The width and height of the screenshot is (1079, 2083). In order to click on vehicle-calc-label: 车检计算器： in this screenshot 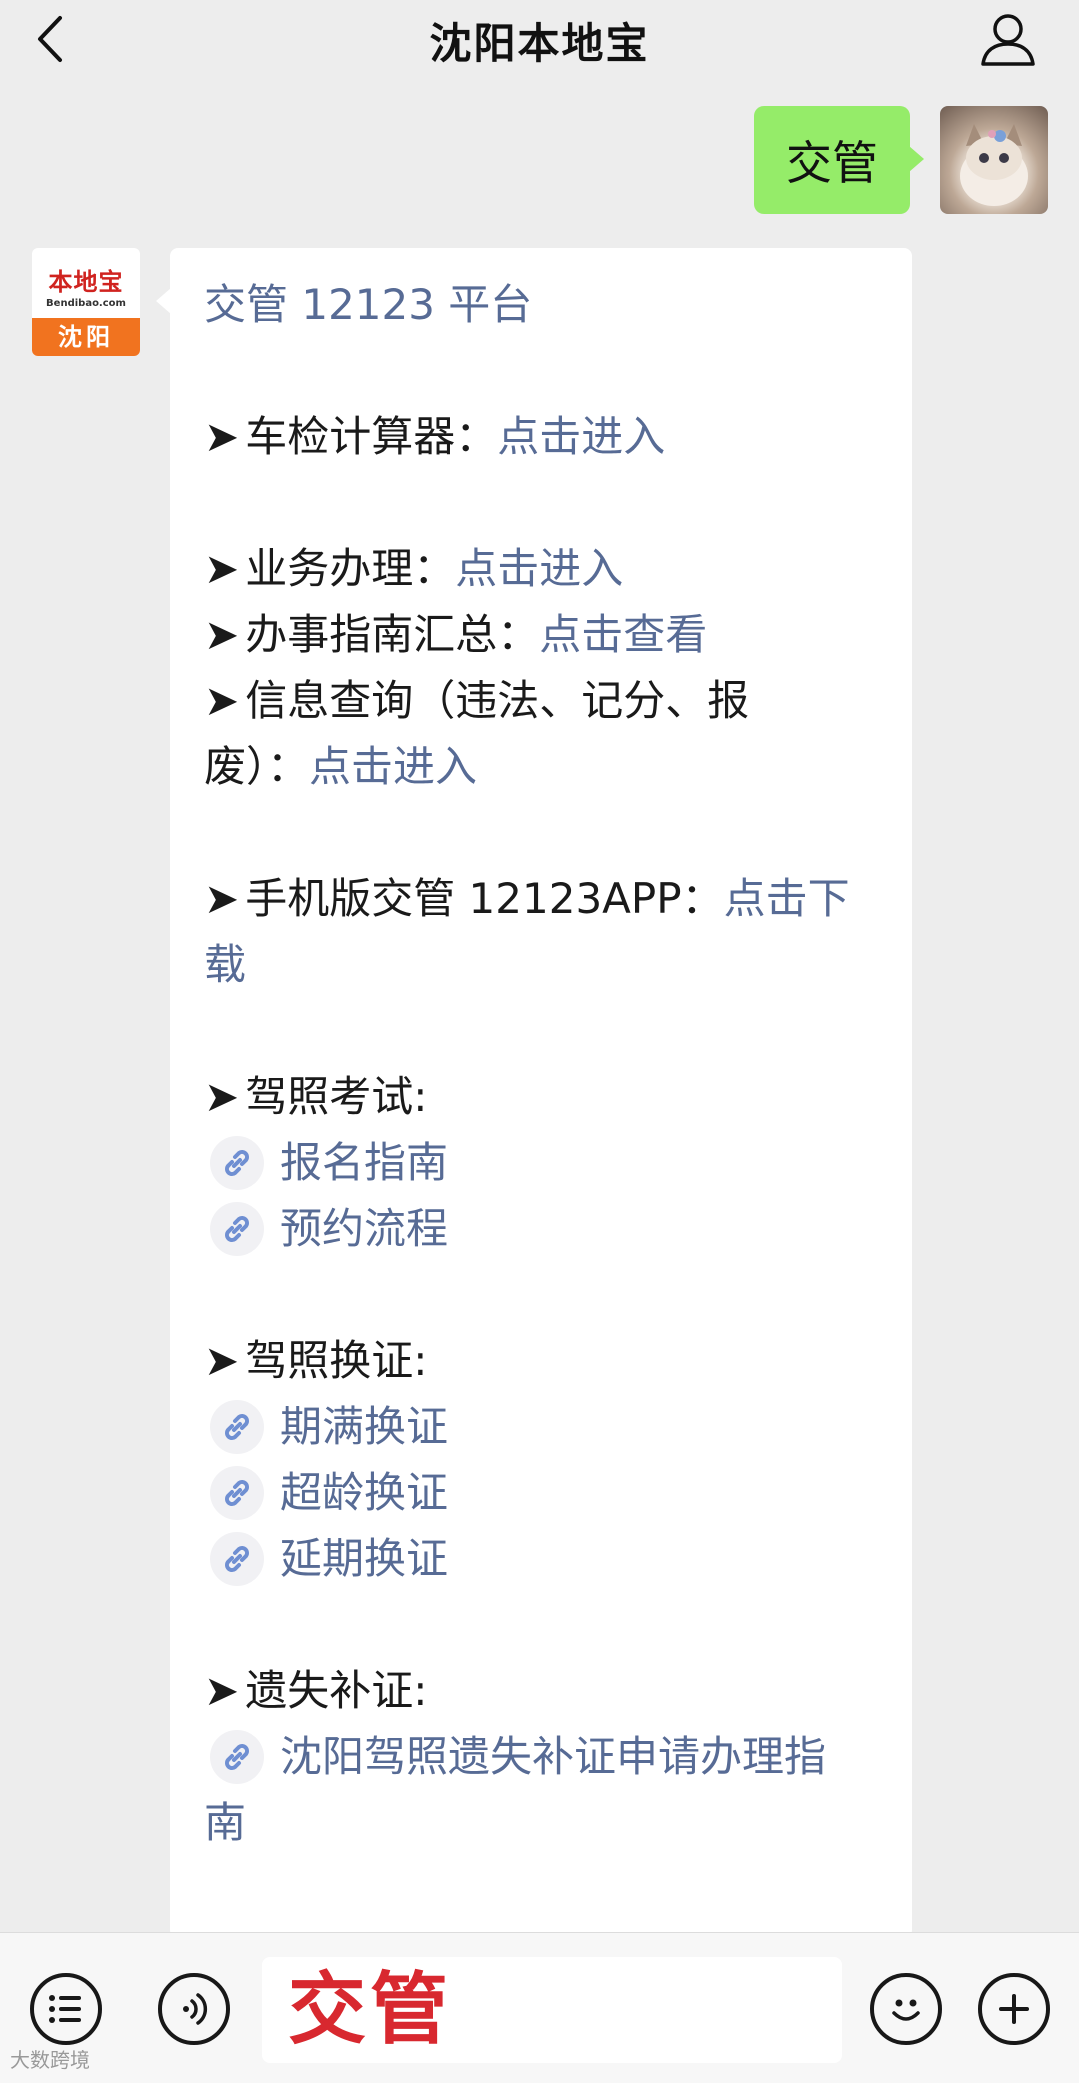, I will do `click(371, 436)`.